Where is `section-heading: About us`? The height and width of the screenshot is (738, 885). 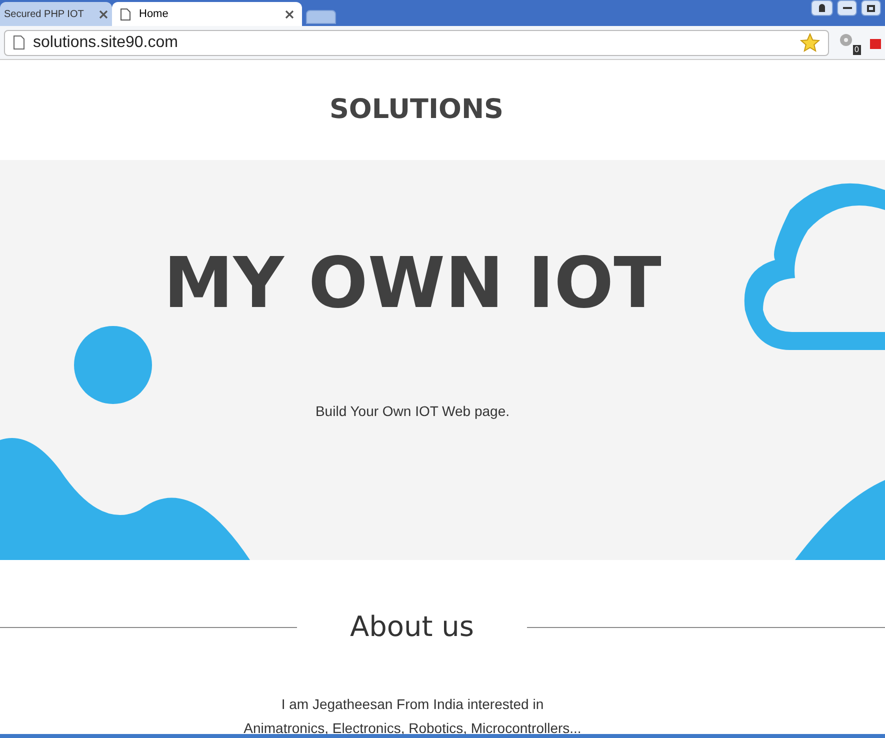 section-heading: About us is located at coordinates (412, 627).